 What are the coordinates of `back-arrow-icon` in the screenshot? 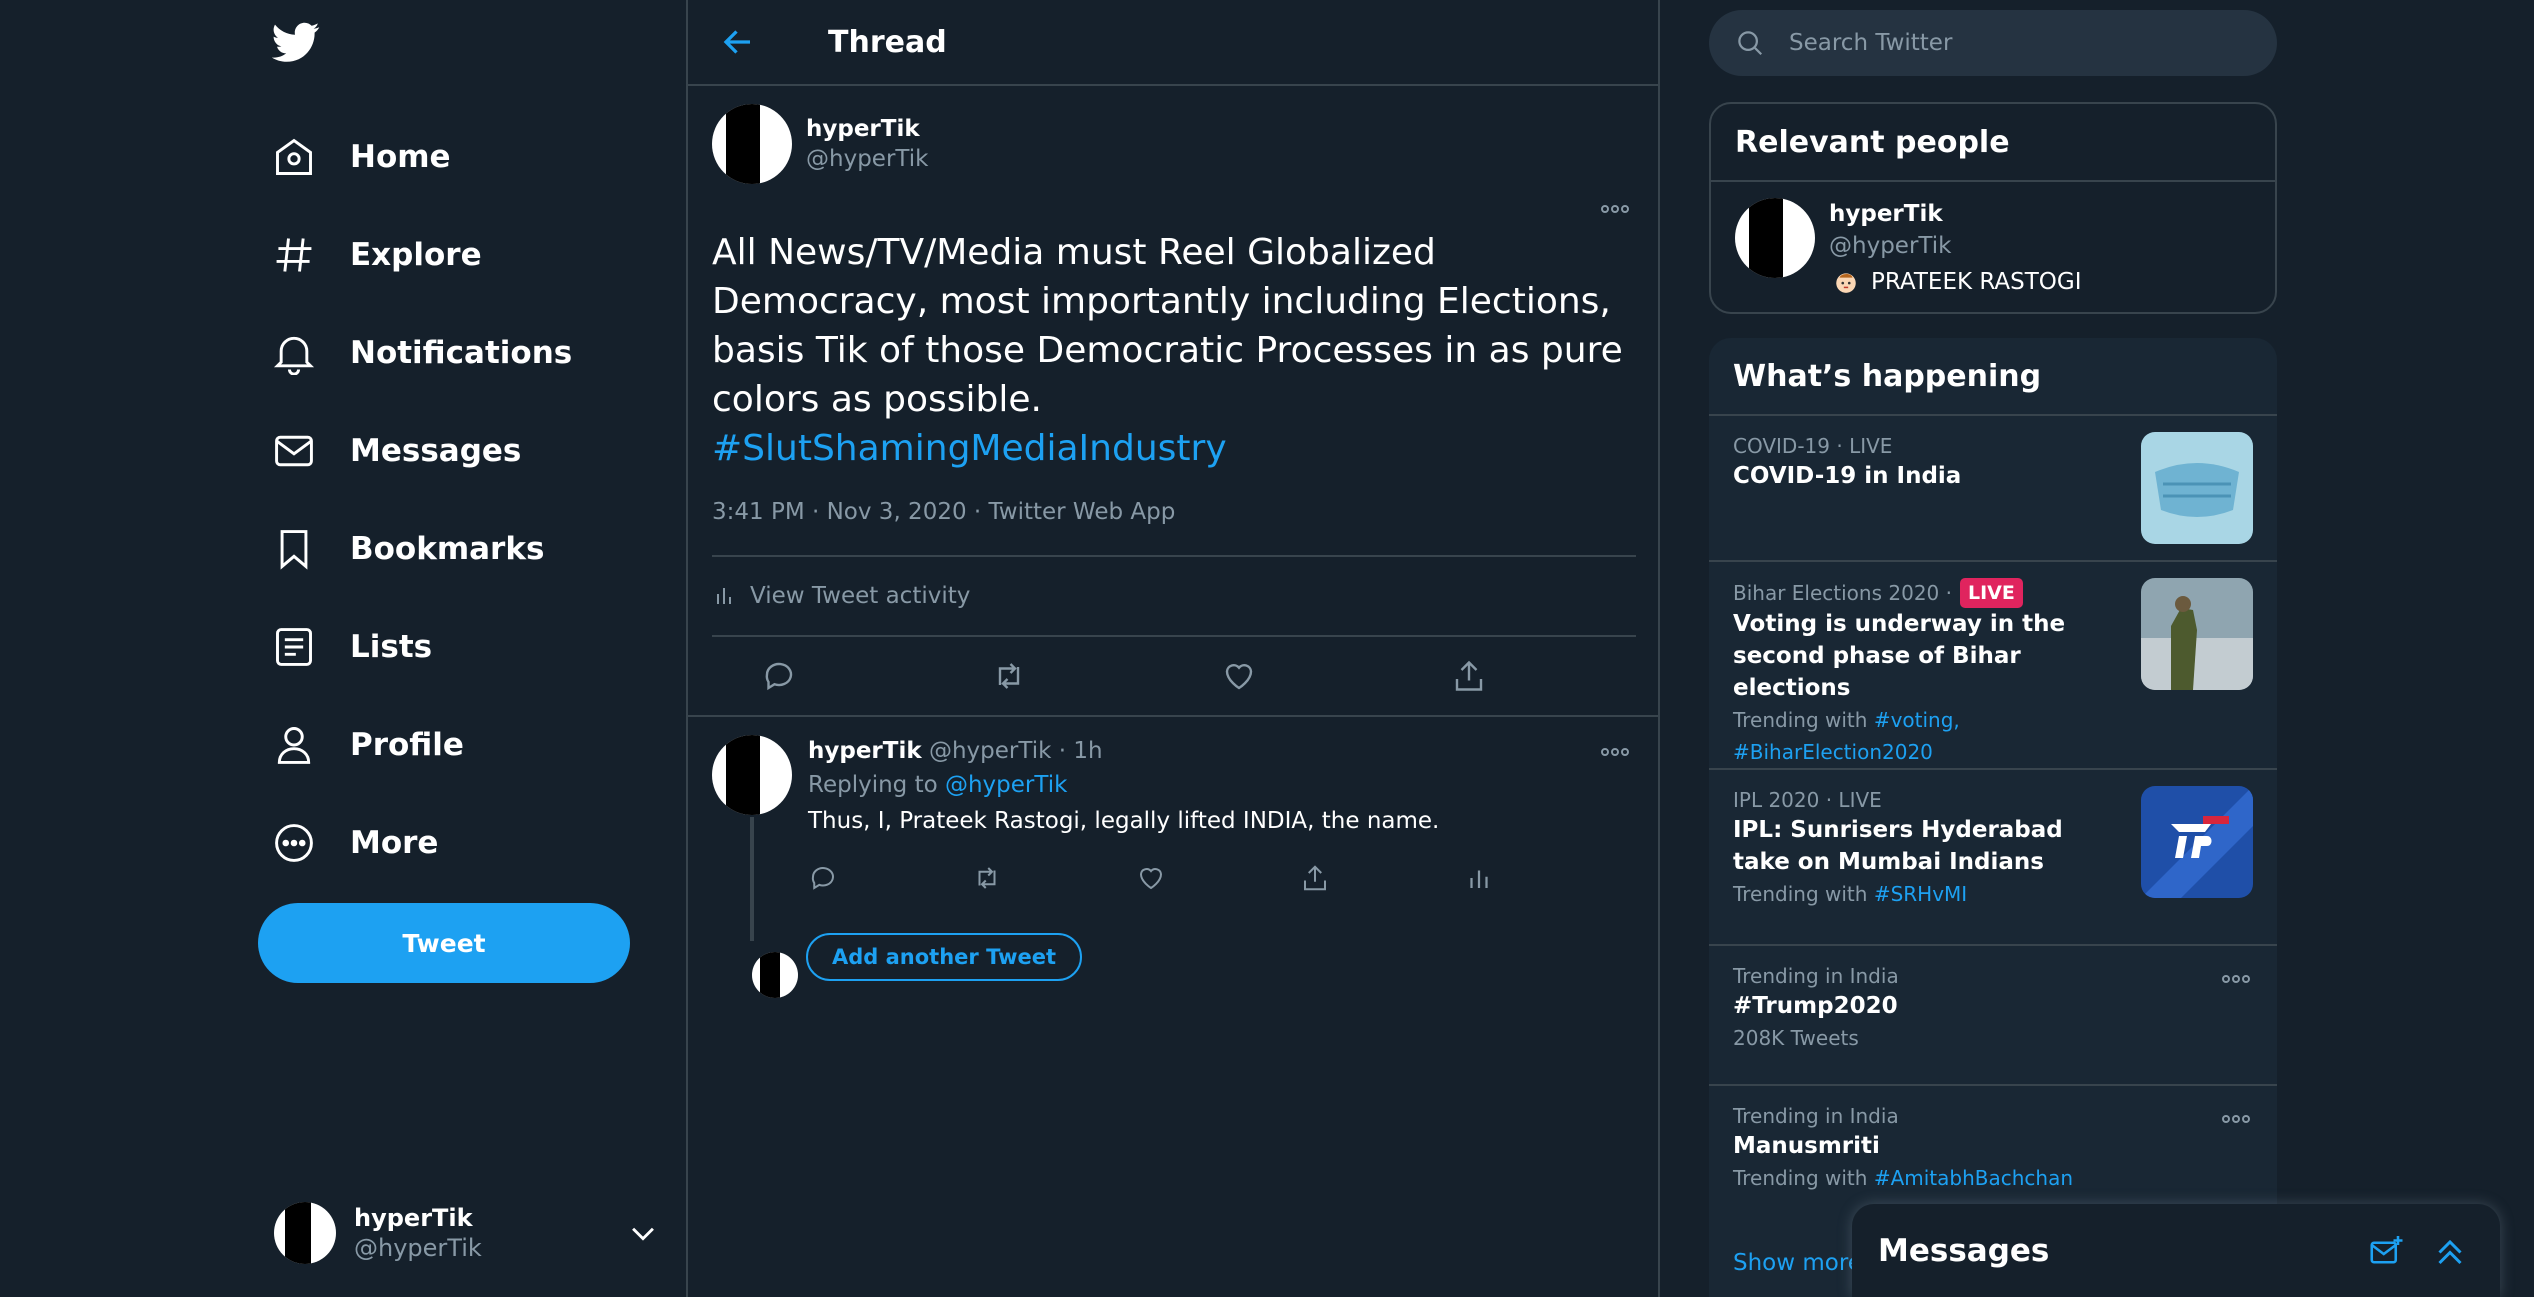 It's located at (738, 42).